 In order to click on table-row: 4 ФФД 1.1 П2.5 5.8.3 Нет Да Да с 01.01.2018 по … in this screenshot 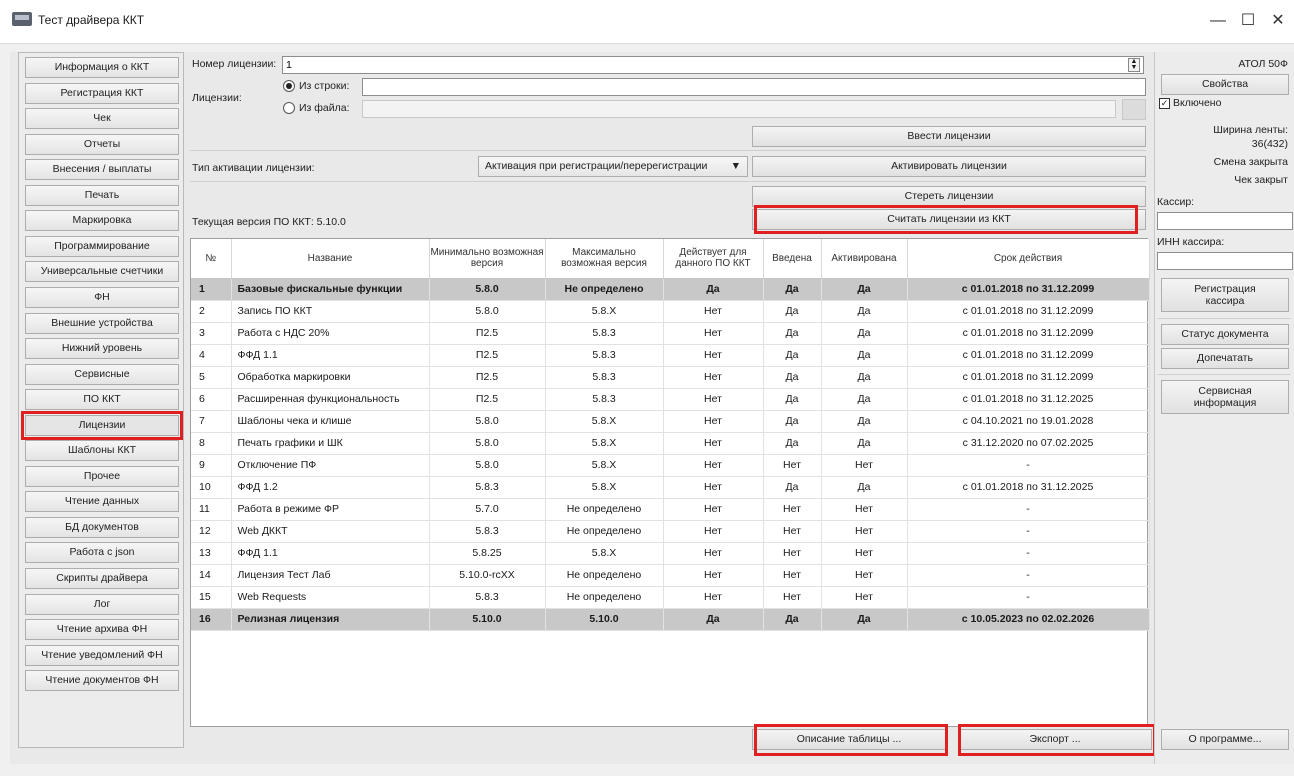, I will do `click(670, 355)`.